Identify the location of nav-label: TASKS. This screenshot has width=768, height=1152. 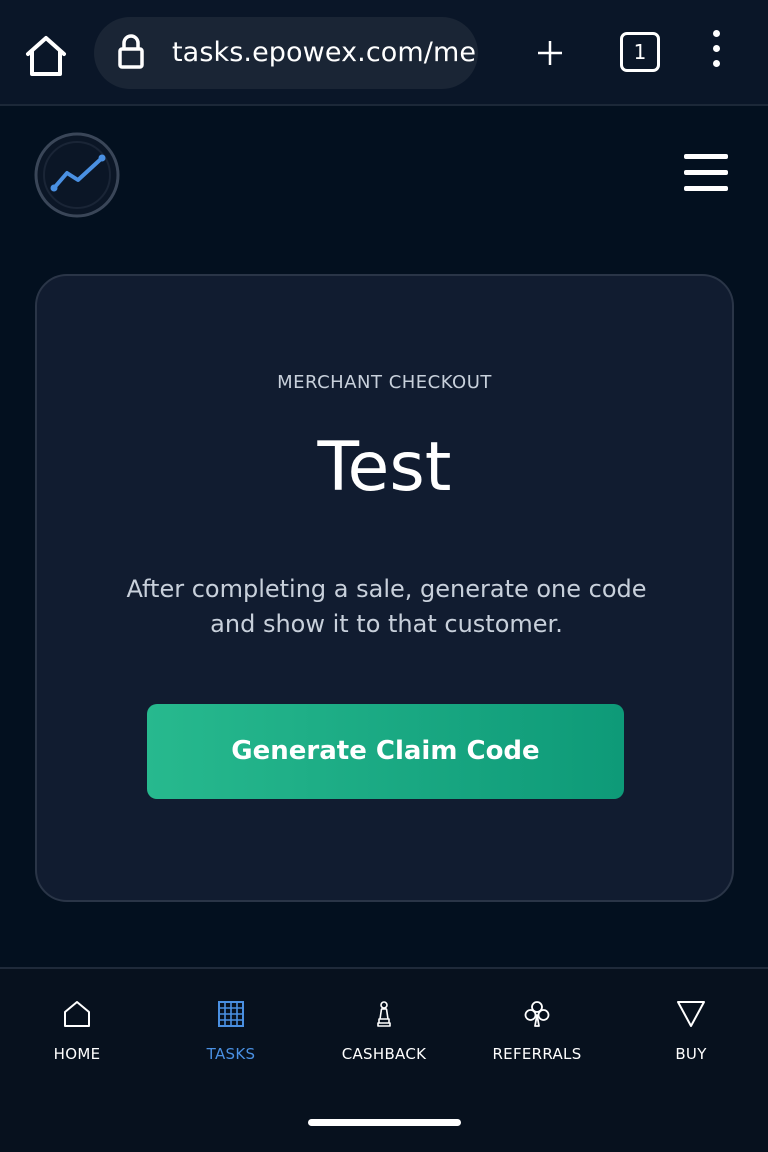
(231, 1054).